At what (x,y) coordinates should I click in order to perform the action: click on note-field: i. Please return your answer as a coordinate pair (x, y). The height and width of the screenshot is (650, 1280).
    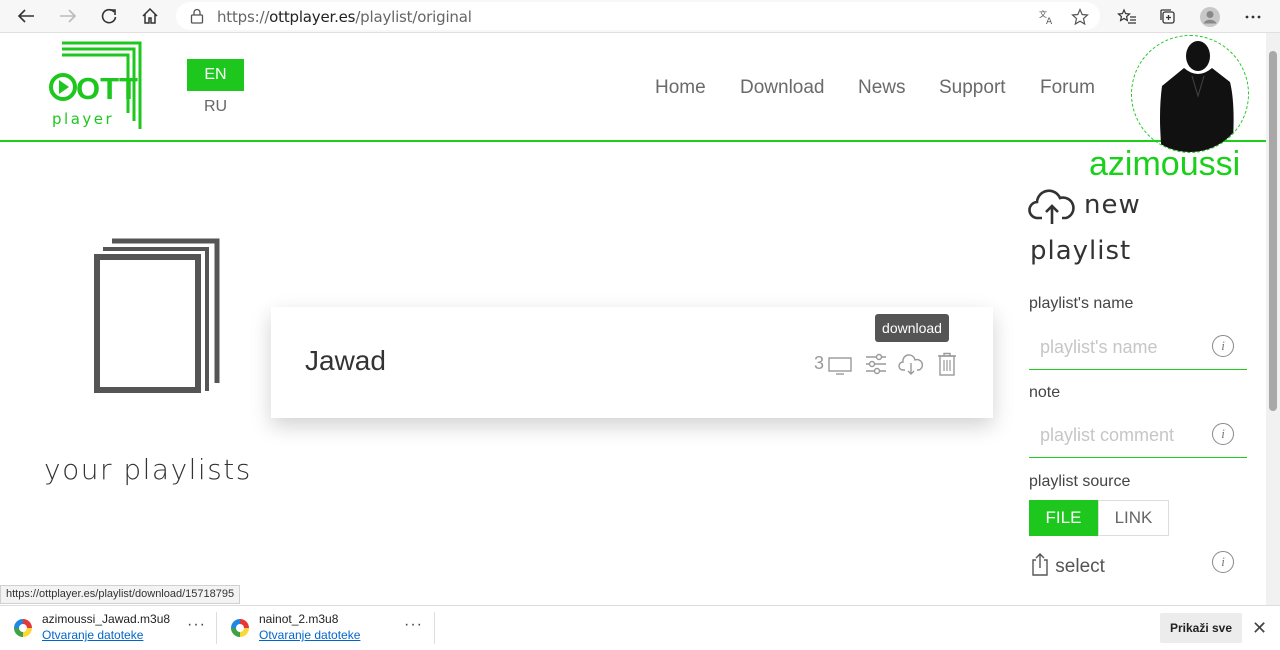
    Looking at the image, I should click on (1138, 435).